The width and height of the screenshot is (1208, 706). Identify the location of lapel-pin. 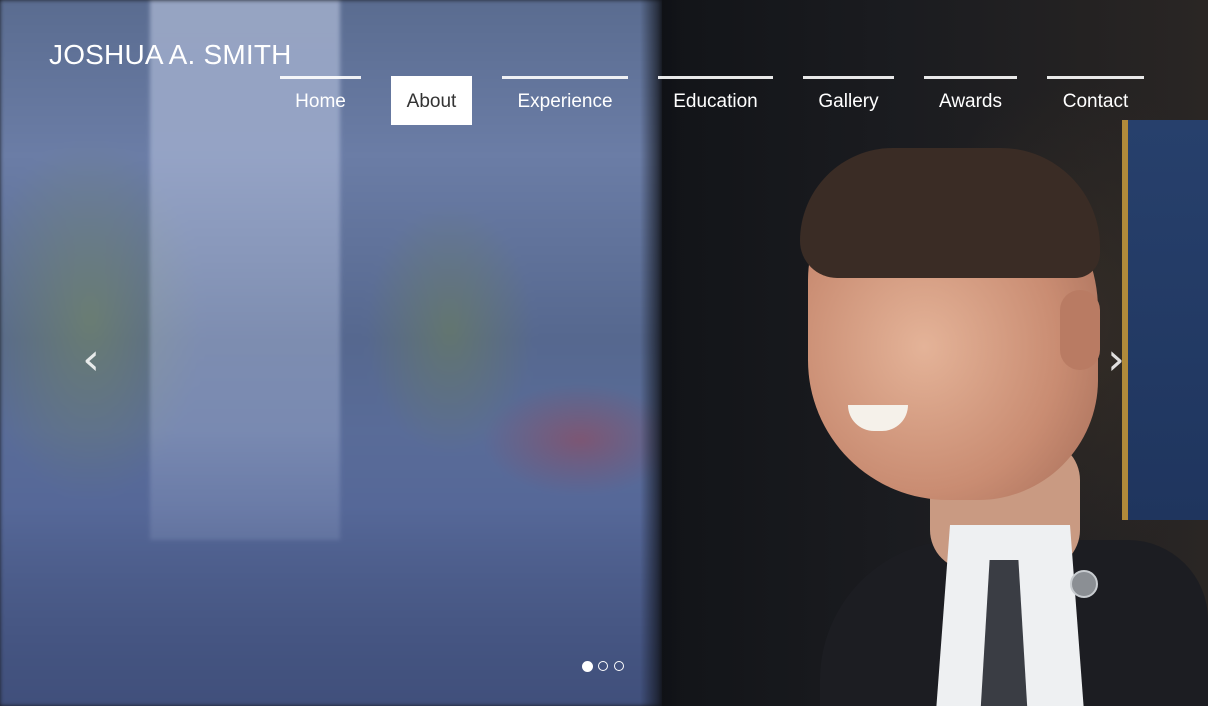
(1084, 584).